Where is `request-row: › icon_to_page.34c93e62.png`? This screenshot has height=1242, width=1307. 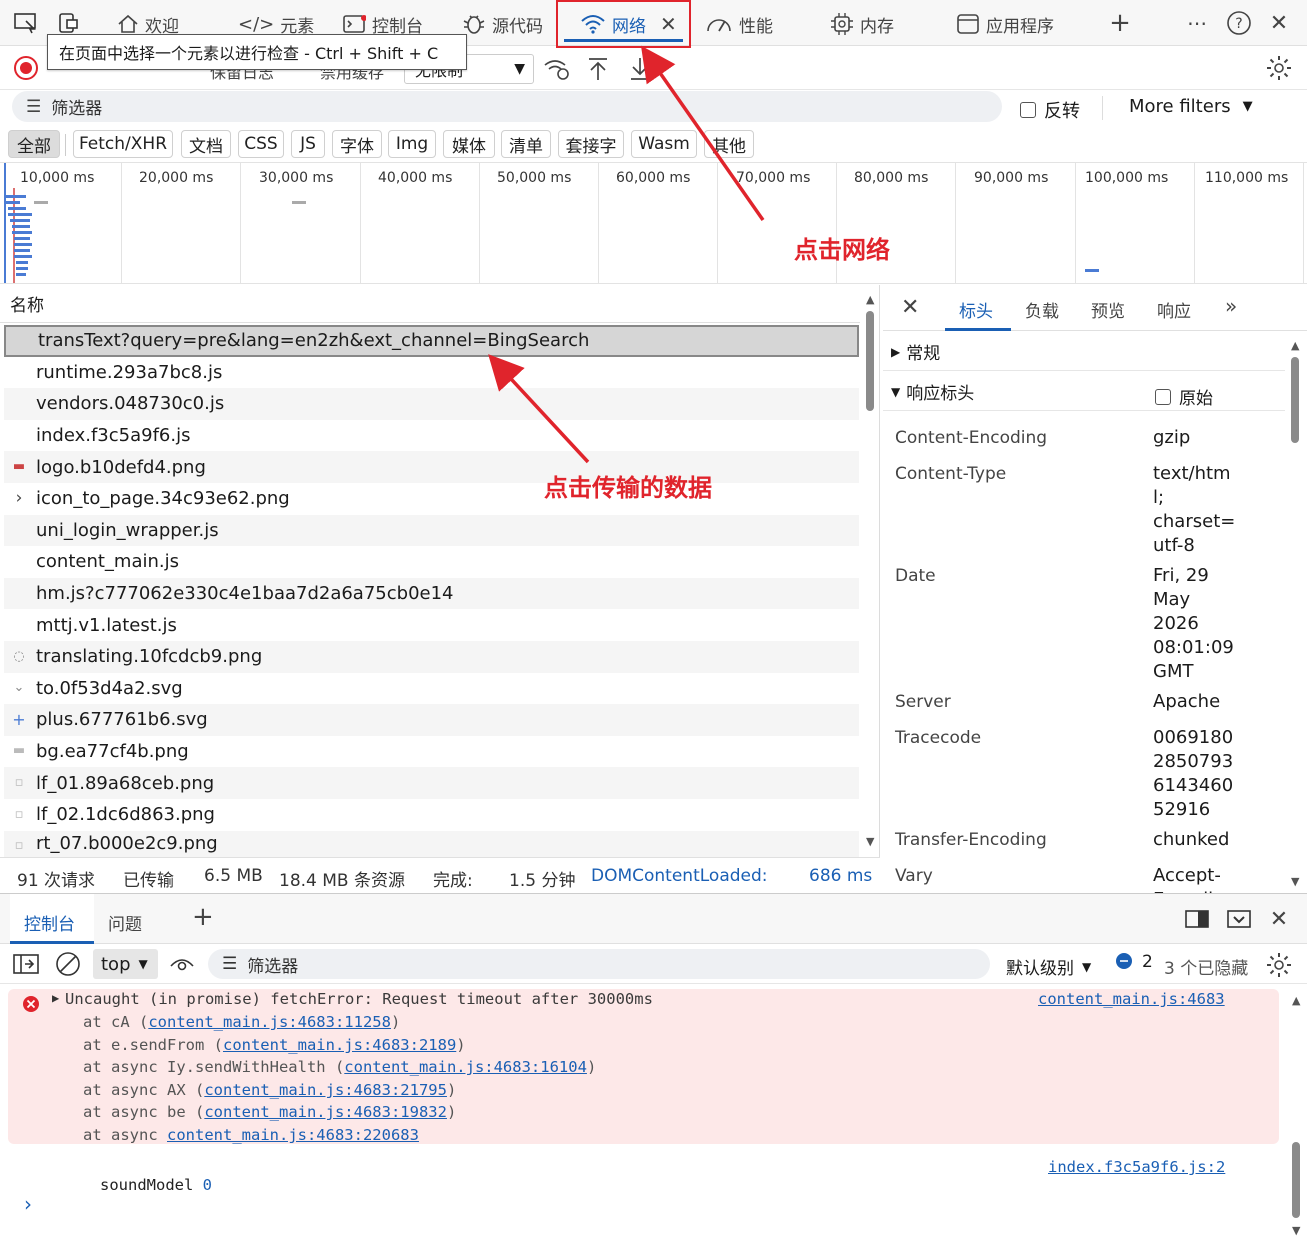
request-row: › icon_to_page.34c93e62.png is located at coordinates (431, 499).